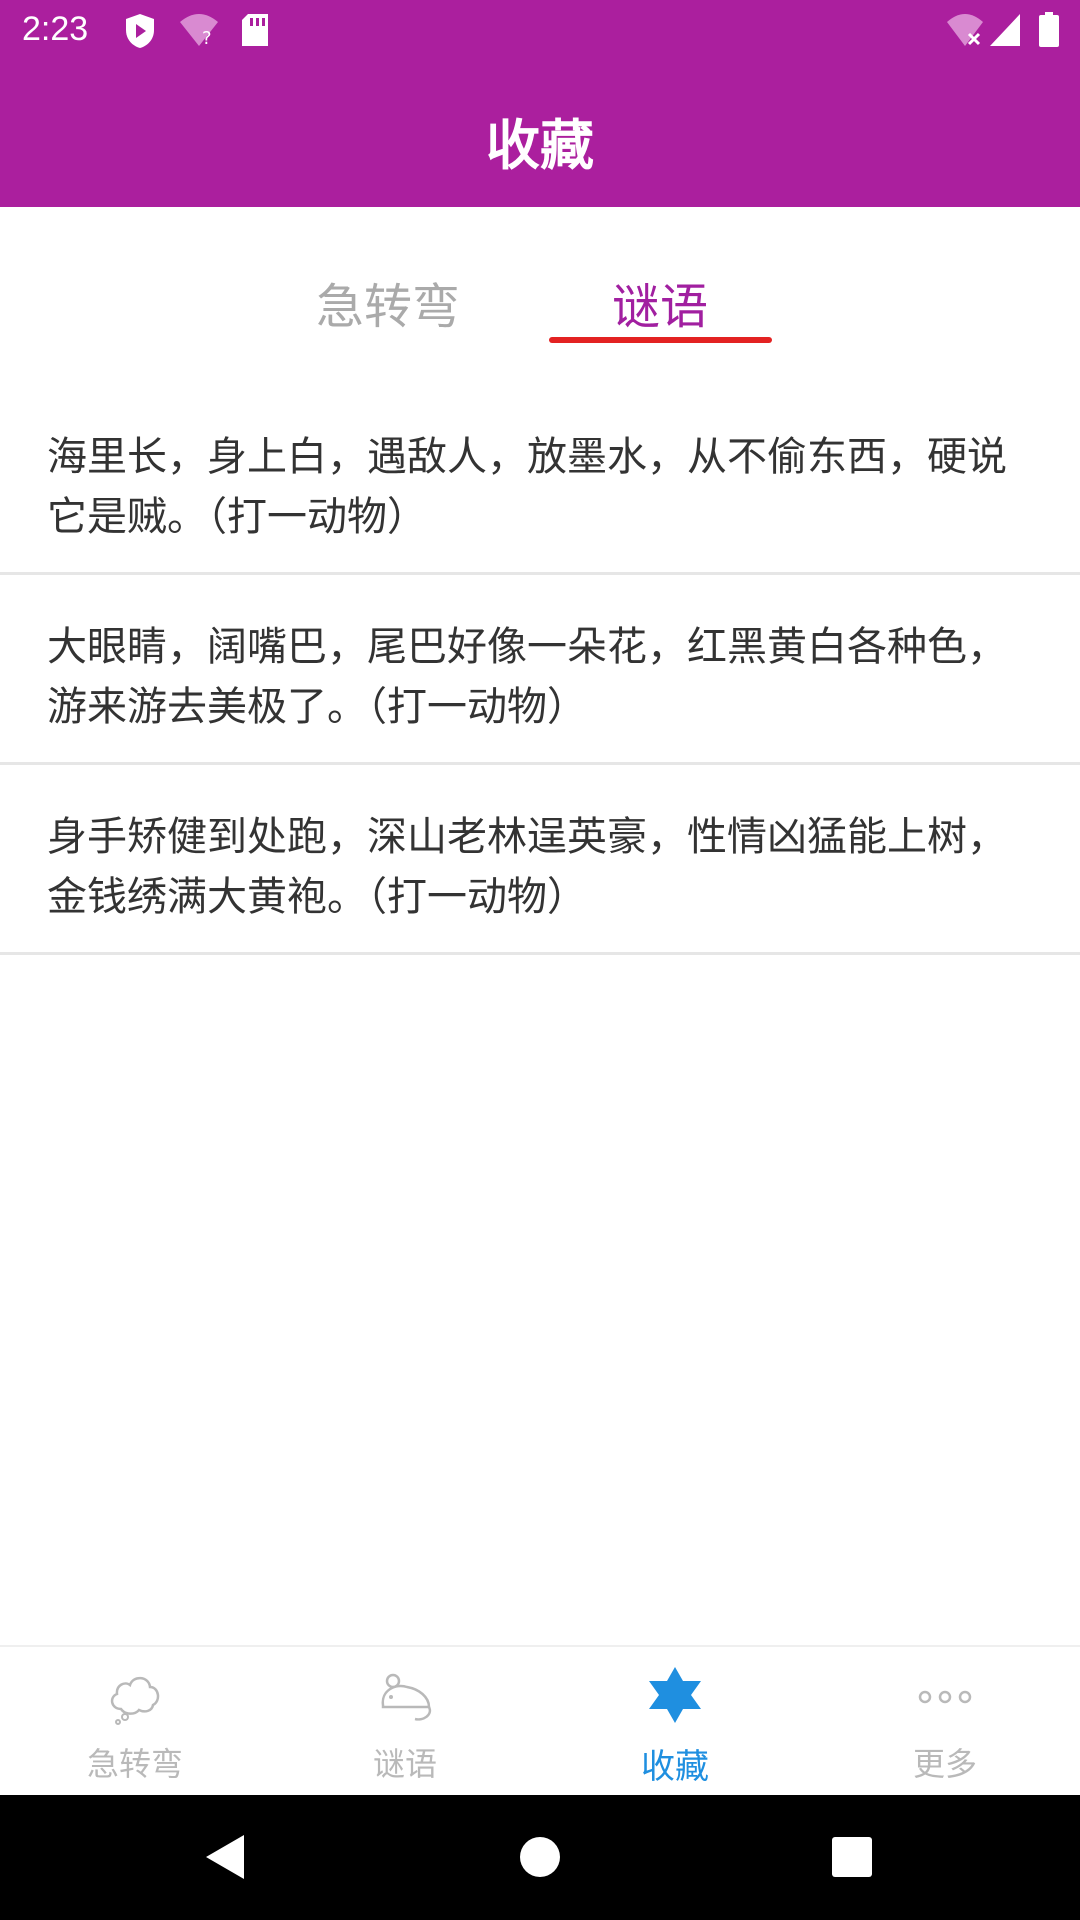 The height and width of the screenshot is (1920, 1080). I want to click on list-item: 大眼睛，阔嘴巴，尾巴好像一朵花，红黑黄白各种色，游来游去美极了。（打一动物）, so click(540, 670).